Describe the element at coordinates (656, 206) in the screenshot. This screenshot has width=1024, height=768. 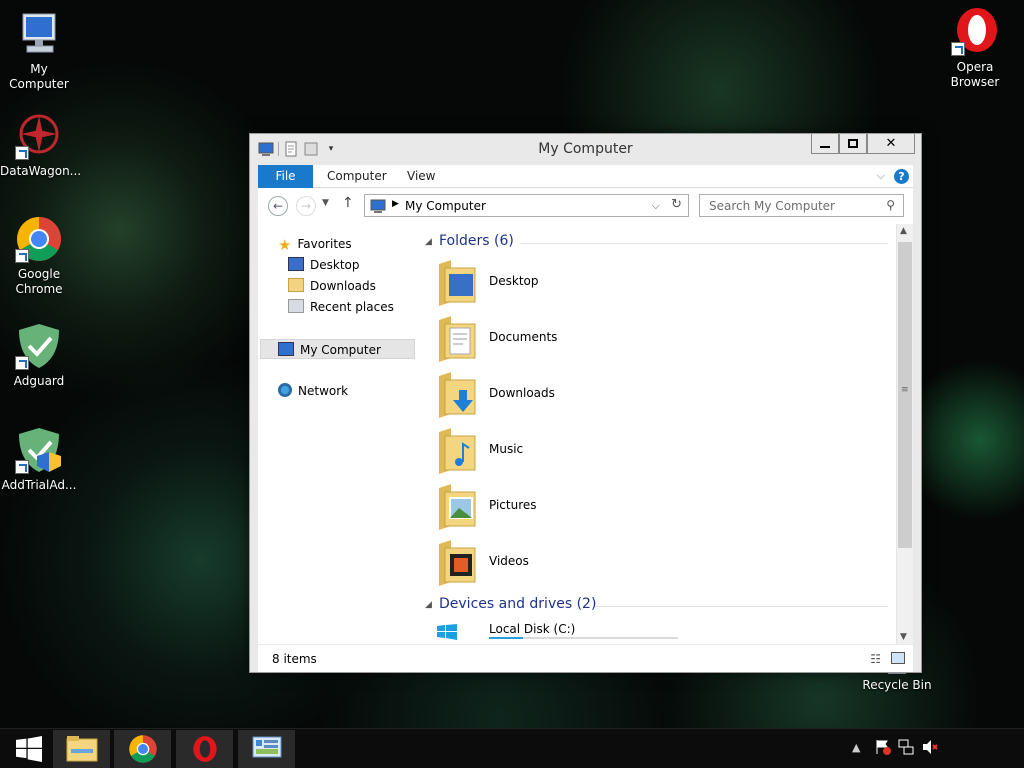
I see `chevron-down-icon: ⌵` at that location.